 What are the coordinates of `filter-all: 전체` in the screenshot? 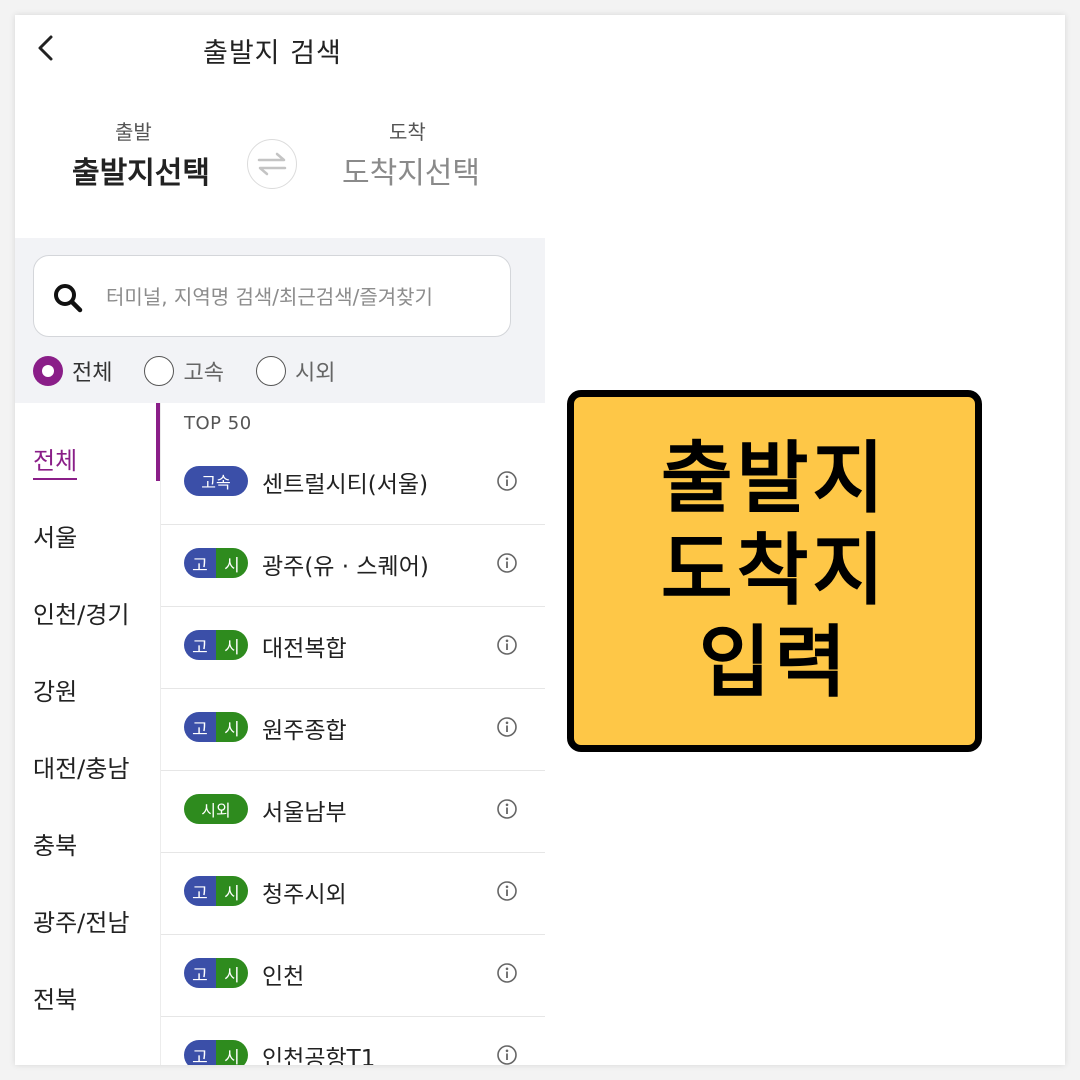 It's located at (72, 371).